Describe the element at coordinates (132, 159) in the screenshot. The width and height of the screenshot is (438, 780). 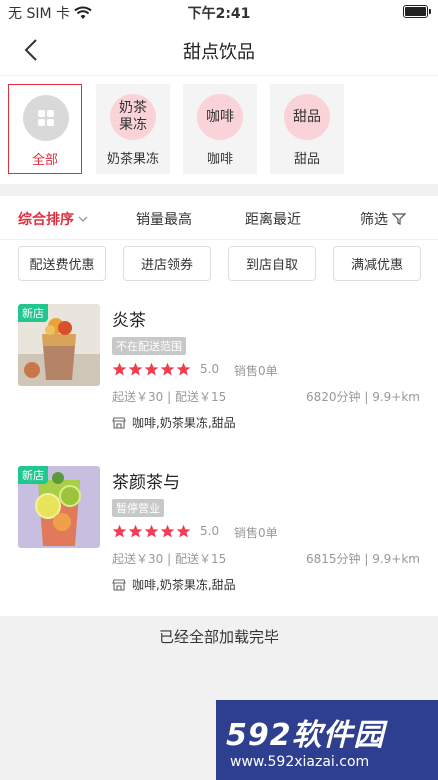
I see `category-label: 奶茶果冻` at that location.